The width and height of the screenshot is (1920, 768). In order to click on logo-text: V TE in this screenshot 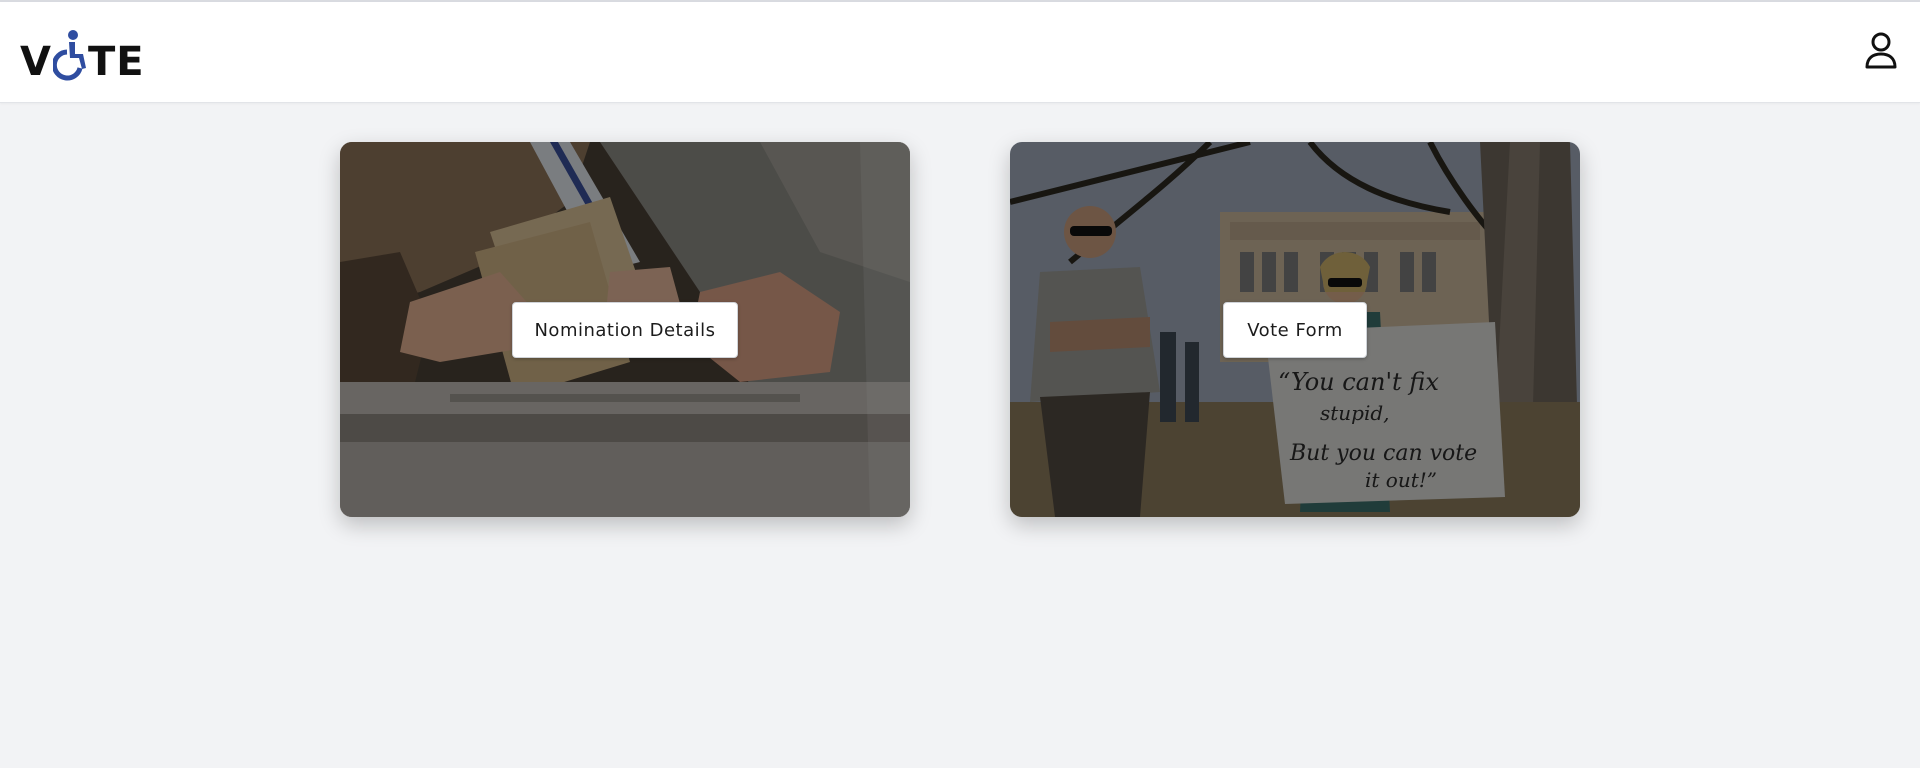, I will do `click(82, 56)`.